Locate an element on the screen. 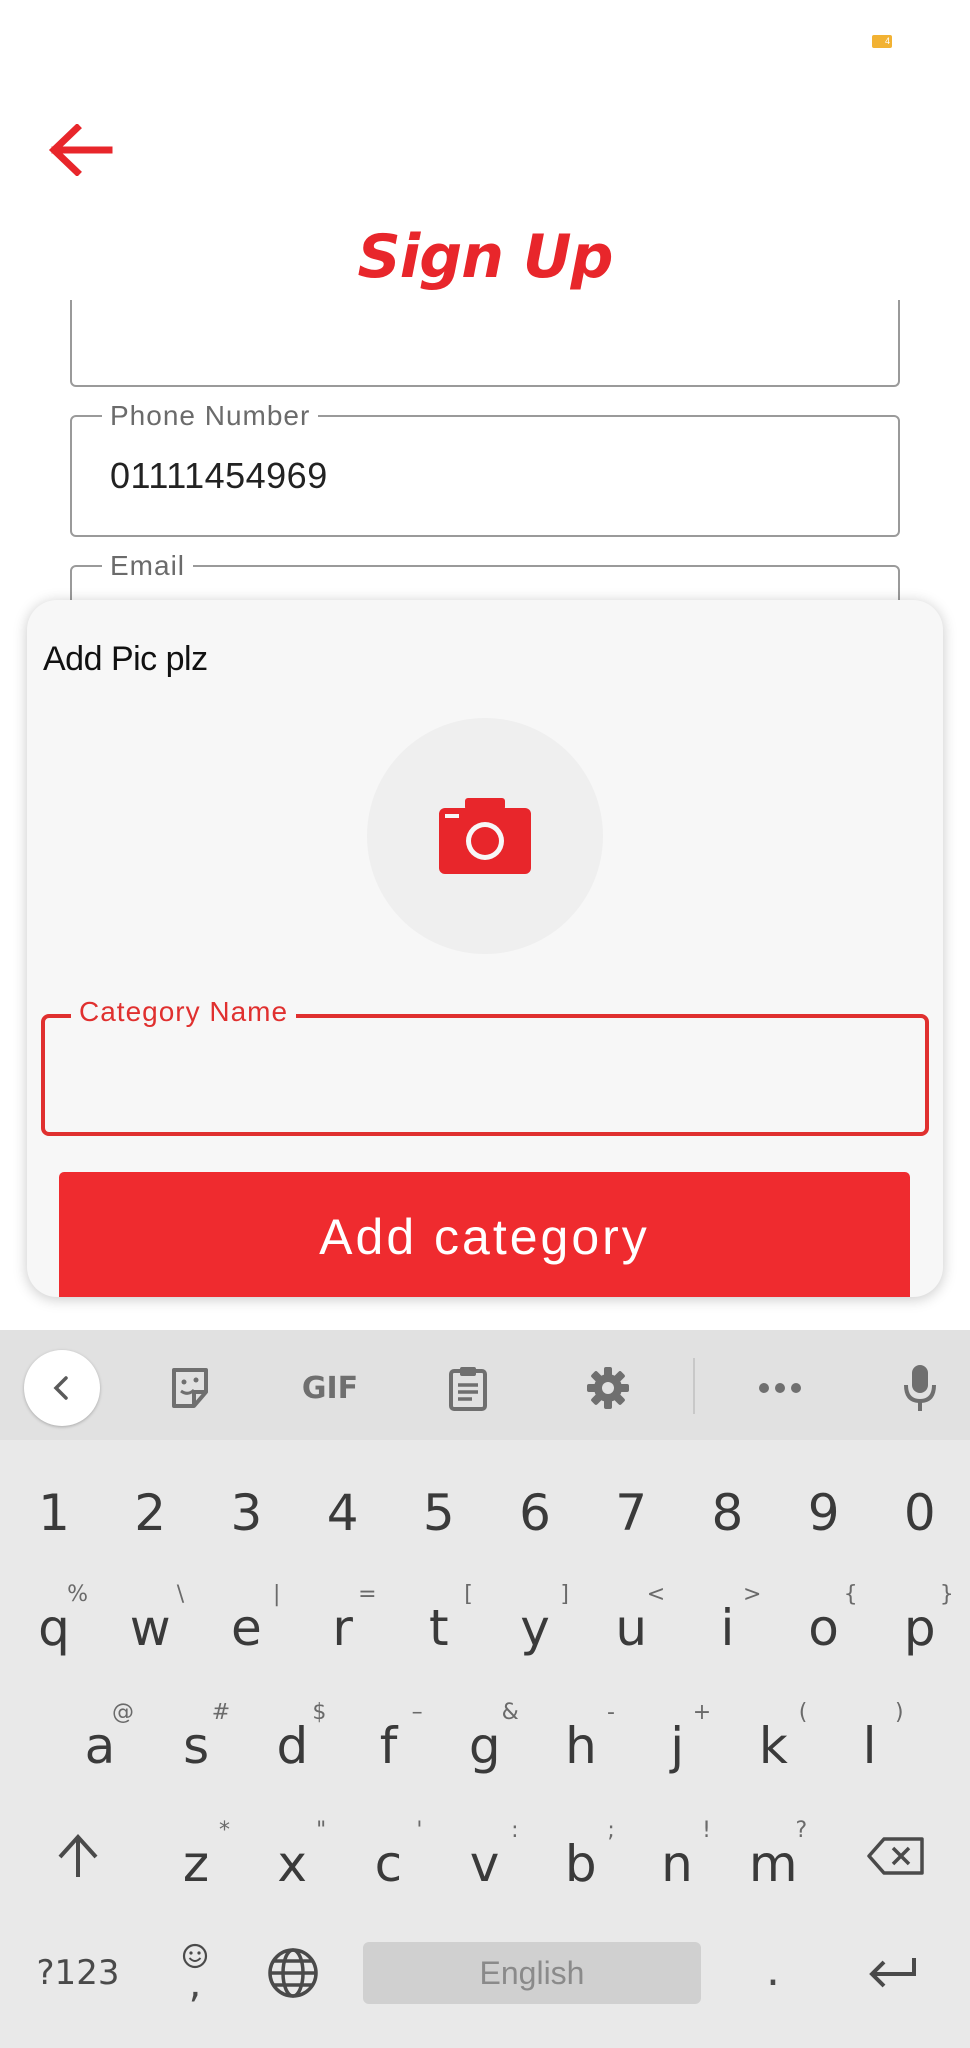  key-p: p} is located at coordinates (920, 1628).